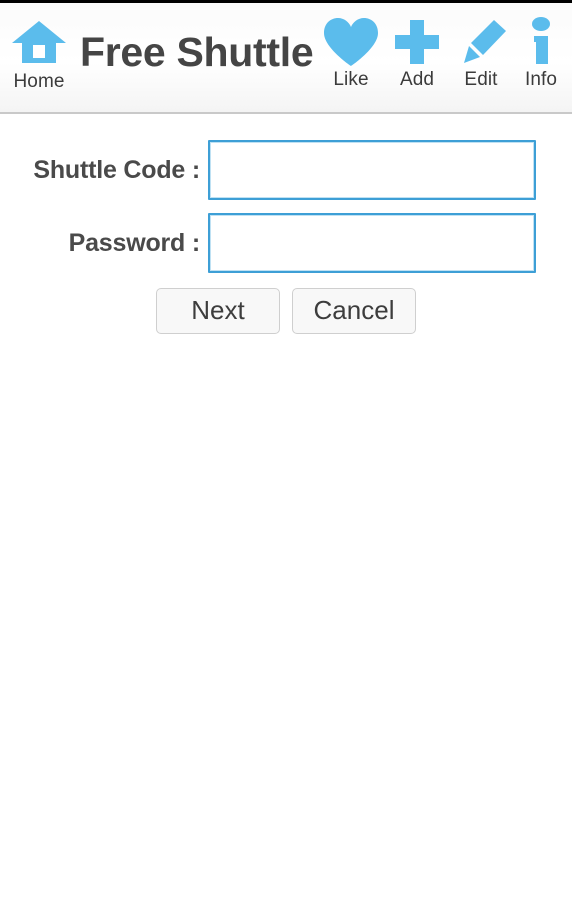  What do you see at coordinates (372, 243) in the screenshot?
I see `password-input` at bounding box center [372, 243].